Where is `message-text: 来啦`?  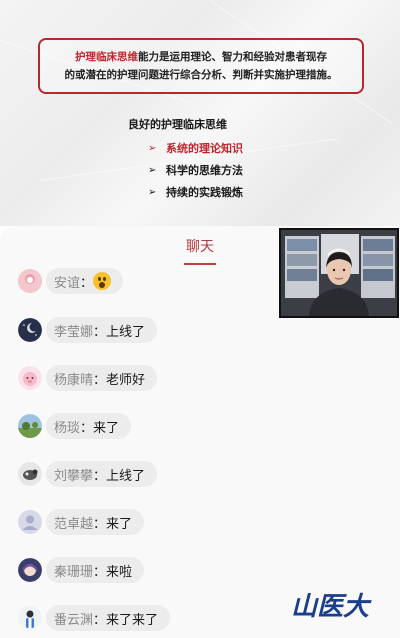
message-text: 来啦 is located at coordinates (119, 572).